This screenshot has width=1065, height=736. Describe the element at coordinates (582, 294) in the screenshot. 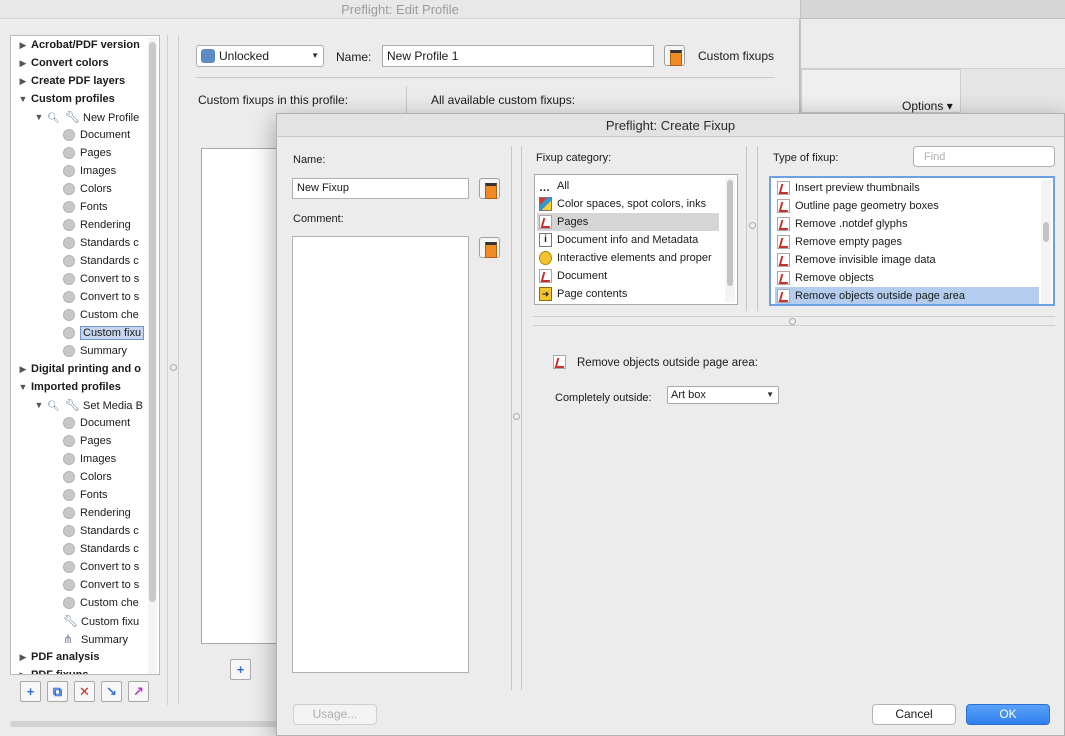

I see `category-item: ➜ Page contents` at that location.